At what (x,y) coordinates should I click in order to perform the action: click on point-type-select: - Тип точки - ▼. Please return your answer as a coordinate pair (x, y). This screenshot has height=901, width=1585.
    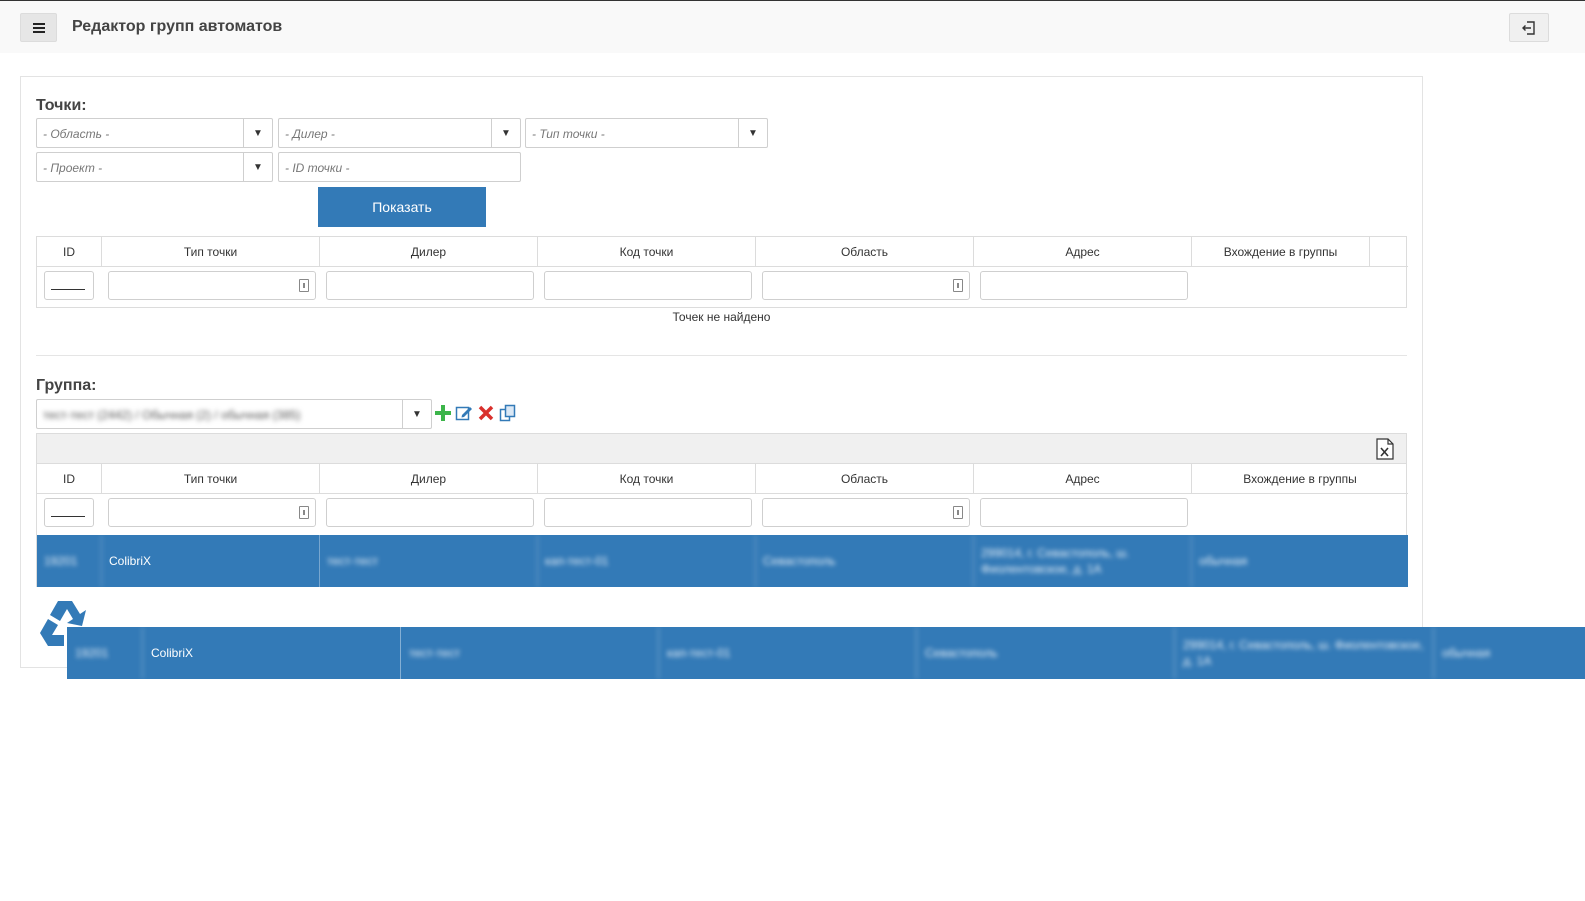
    Looking at the image, I should click on (646, 133).